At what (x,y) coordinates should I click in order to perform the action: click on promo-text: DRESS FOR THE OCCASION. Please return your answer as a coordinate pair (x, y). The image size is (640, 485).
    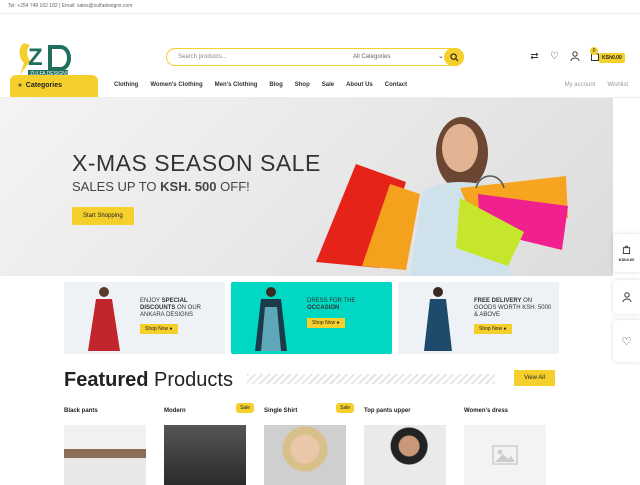
    Looking at the image, I should click on (347, 305).